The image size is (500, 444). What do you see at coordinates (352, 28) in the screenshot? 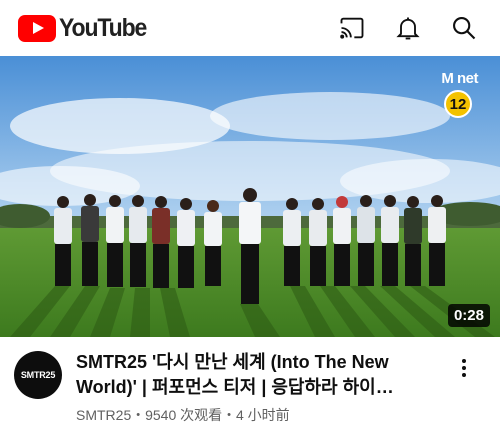
I see `cast-icon` at bounding box center [352, 28].